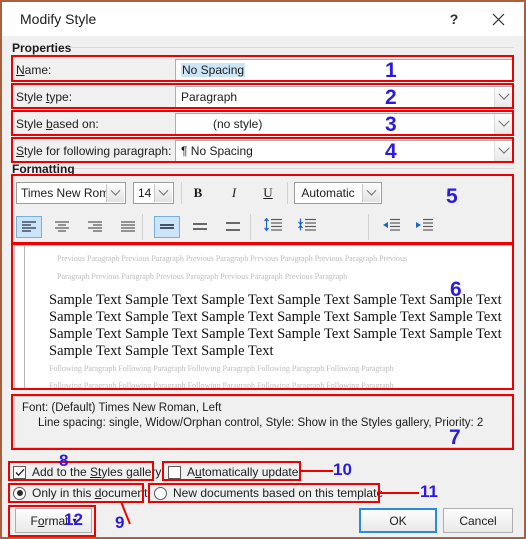  What do you see at coordinates (268, 193) in the screenshot?
I see `underline-button: U` at bounding box center [268, 193].